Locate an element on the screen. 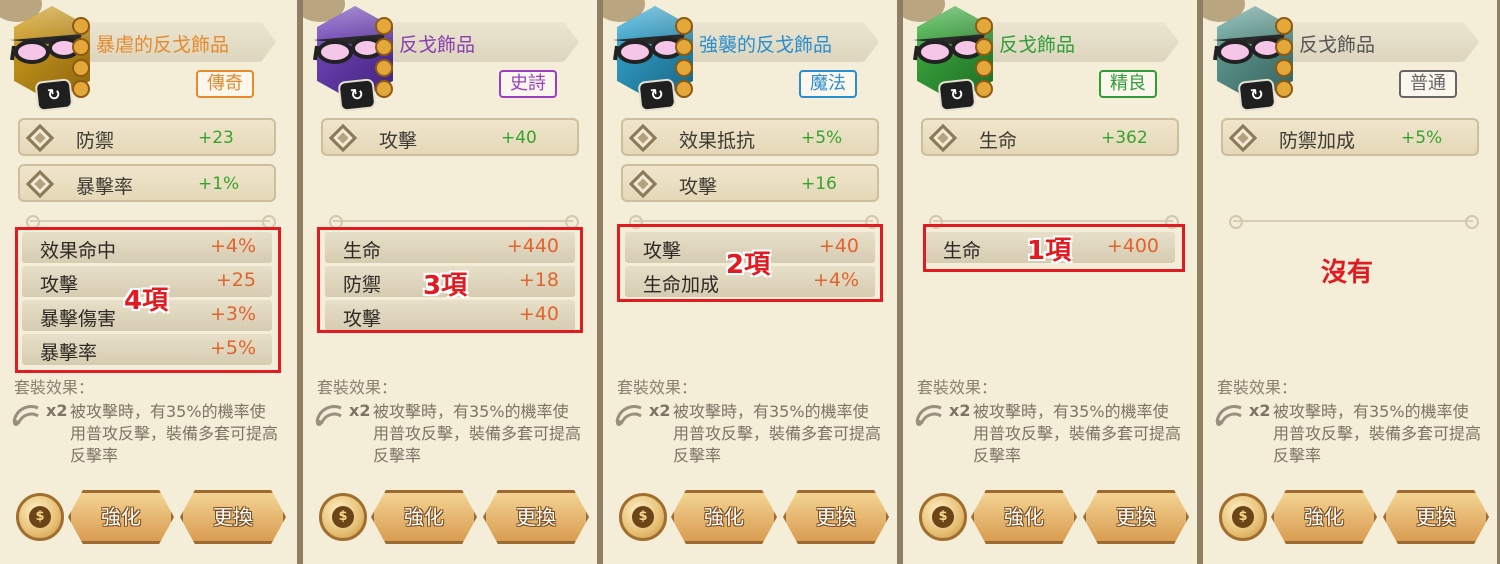 Image resolution: width=1500 pixels, height=564 pixels. substat-count-label: 4項 is located at coordinates (146, 301).